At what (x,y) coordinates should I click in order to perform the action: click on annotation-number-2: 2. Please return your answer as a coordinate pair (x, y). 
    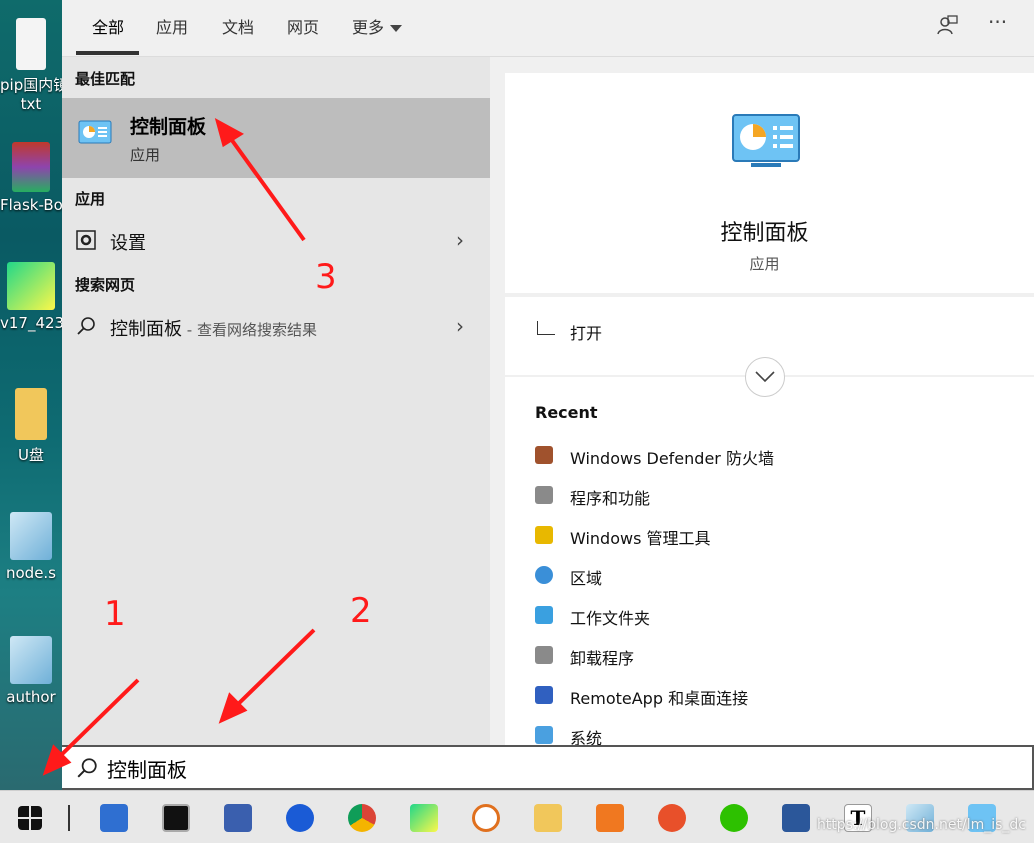
    Looking at the image, I should click on (361, 611).